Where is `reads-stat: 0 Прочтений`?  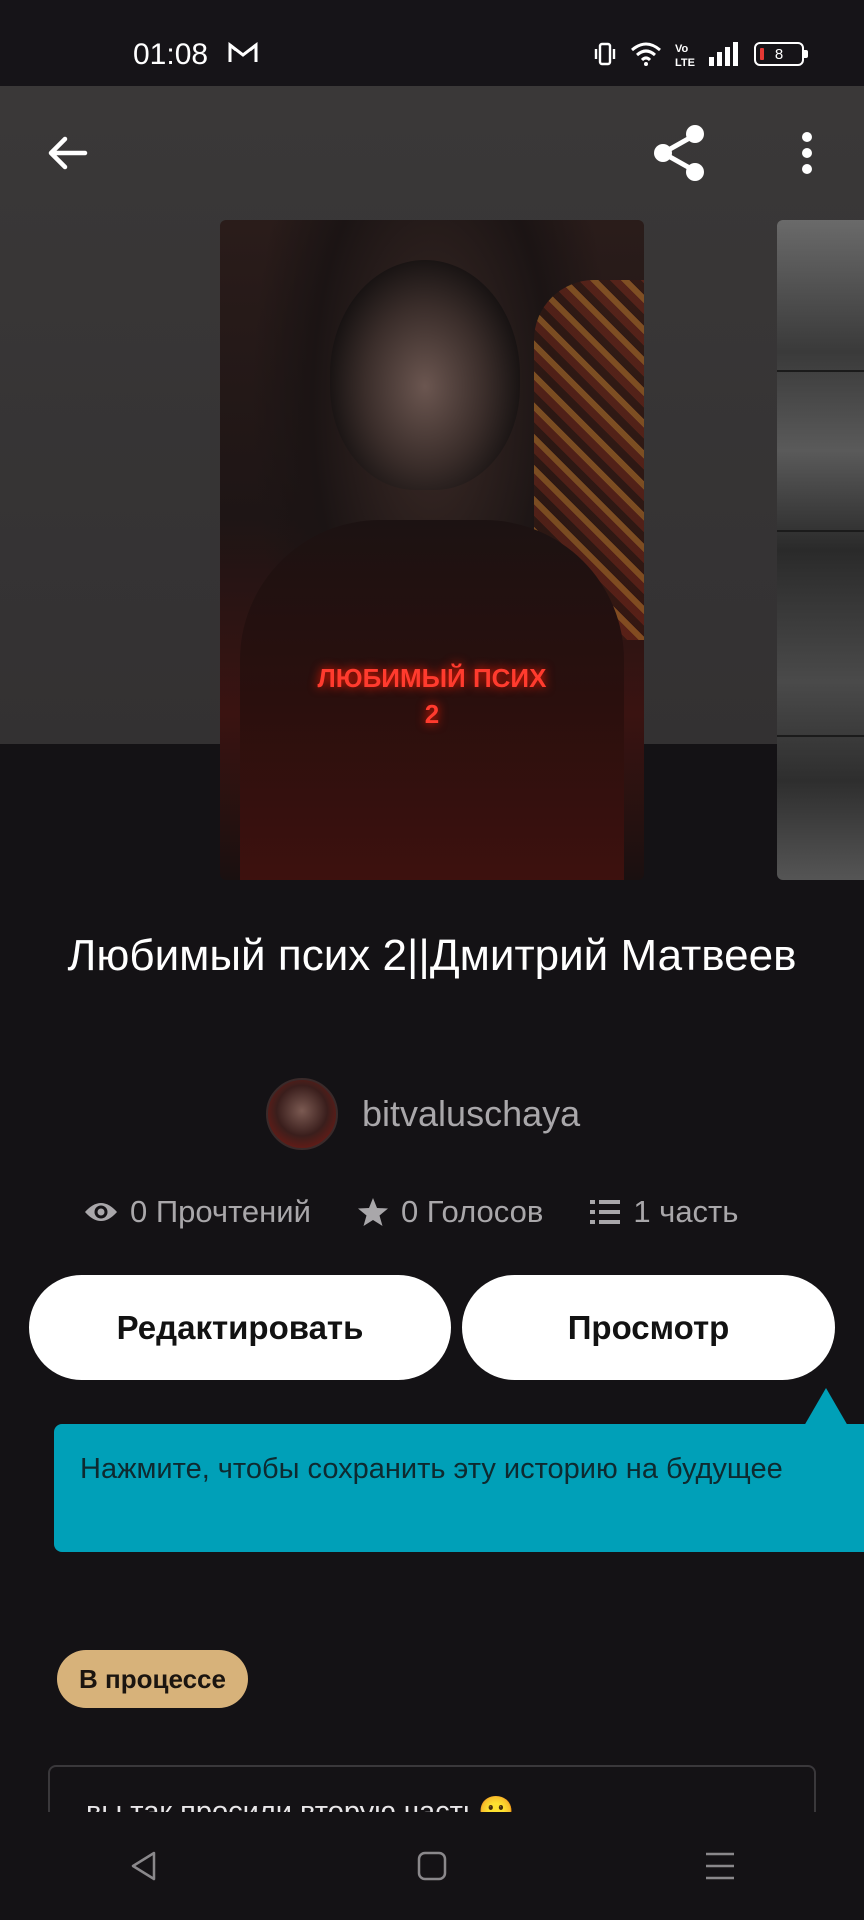
reads-stat: 0 Прочтений is located at coordinates (197, 1212).